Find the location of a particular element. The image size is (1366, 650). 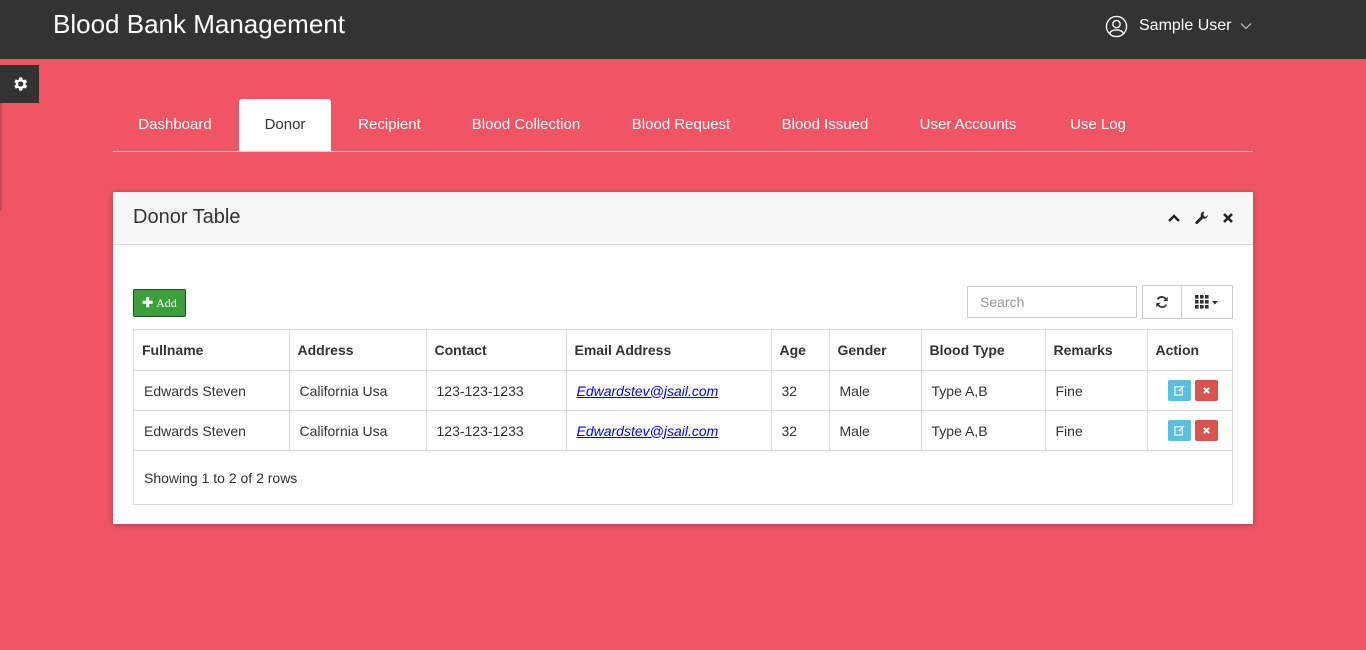

refresh-icon is located at coordinates (1162, 302).